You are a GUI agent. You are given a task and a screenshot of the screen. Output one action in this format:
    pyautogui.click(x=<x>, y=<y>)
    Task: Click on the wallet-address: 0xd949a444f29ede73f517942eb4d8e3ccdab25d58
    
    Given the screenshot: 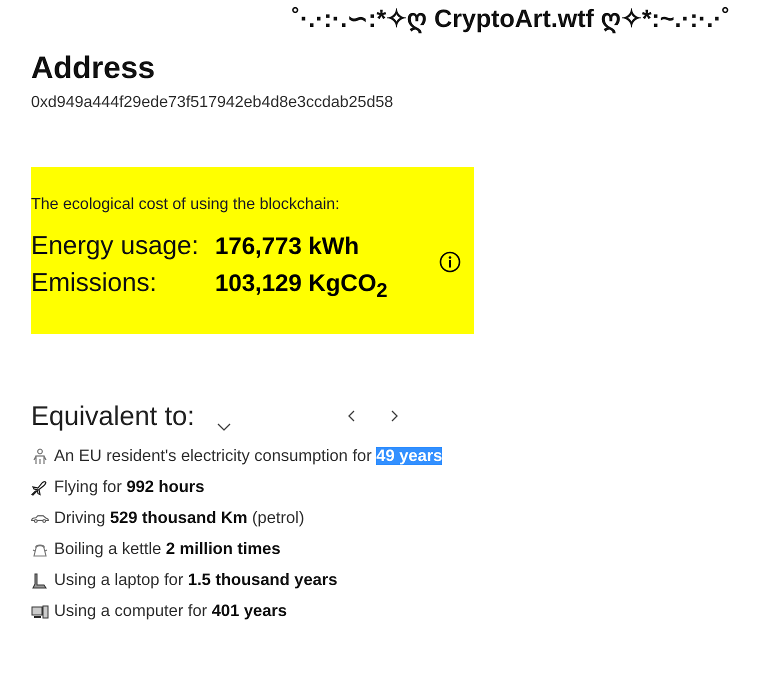 What is the action you would take?
    pyautogui.click(x=212, y=103)
    